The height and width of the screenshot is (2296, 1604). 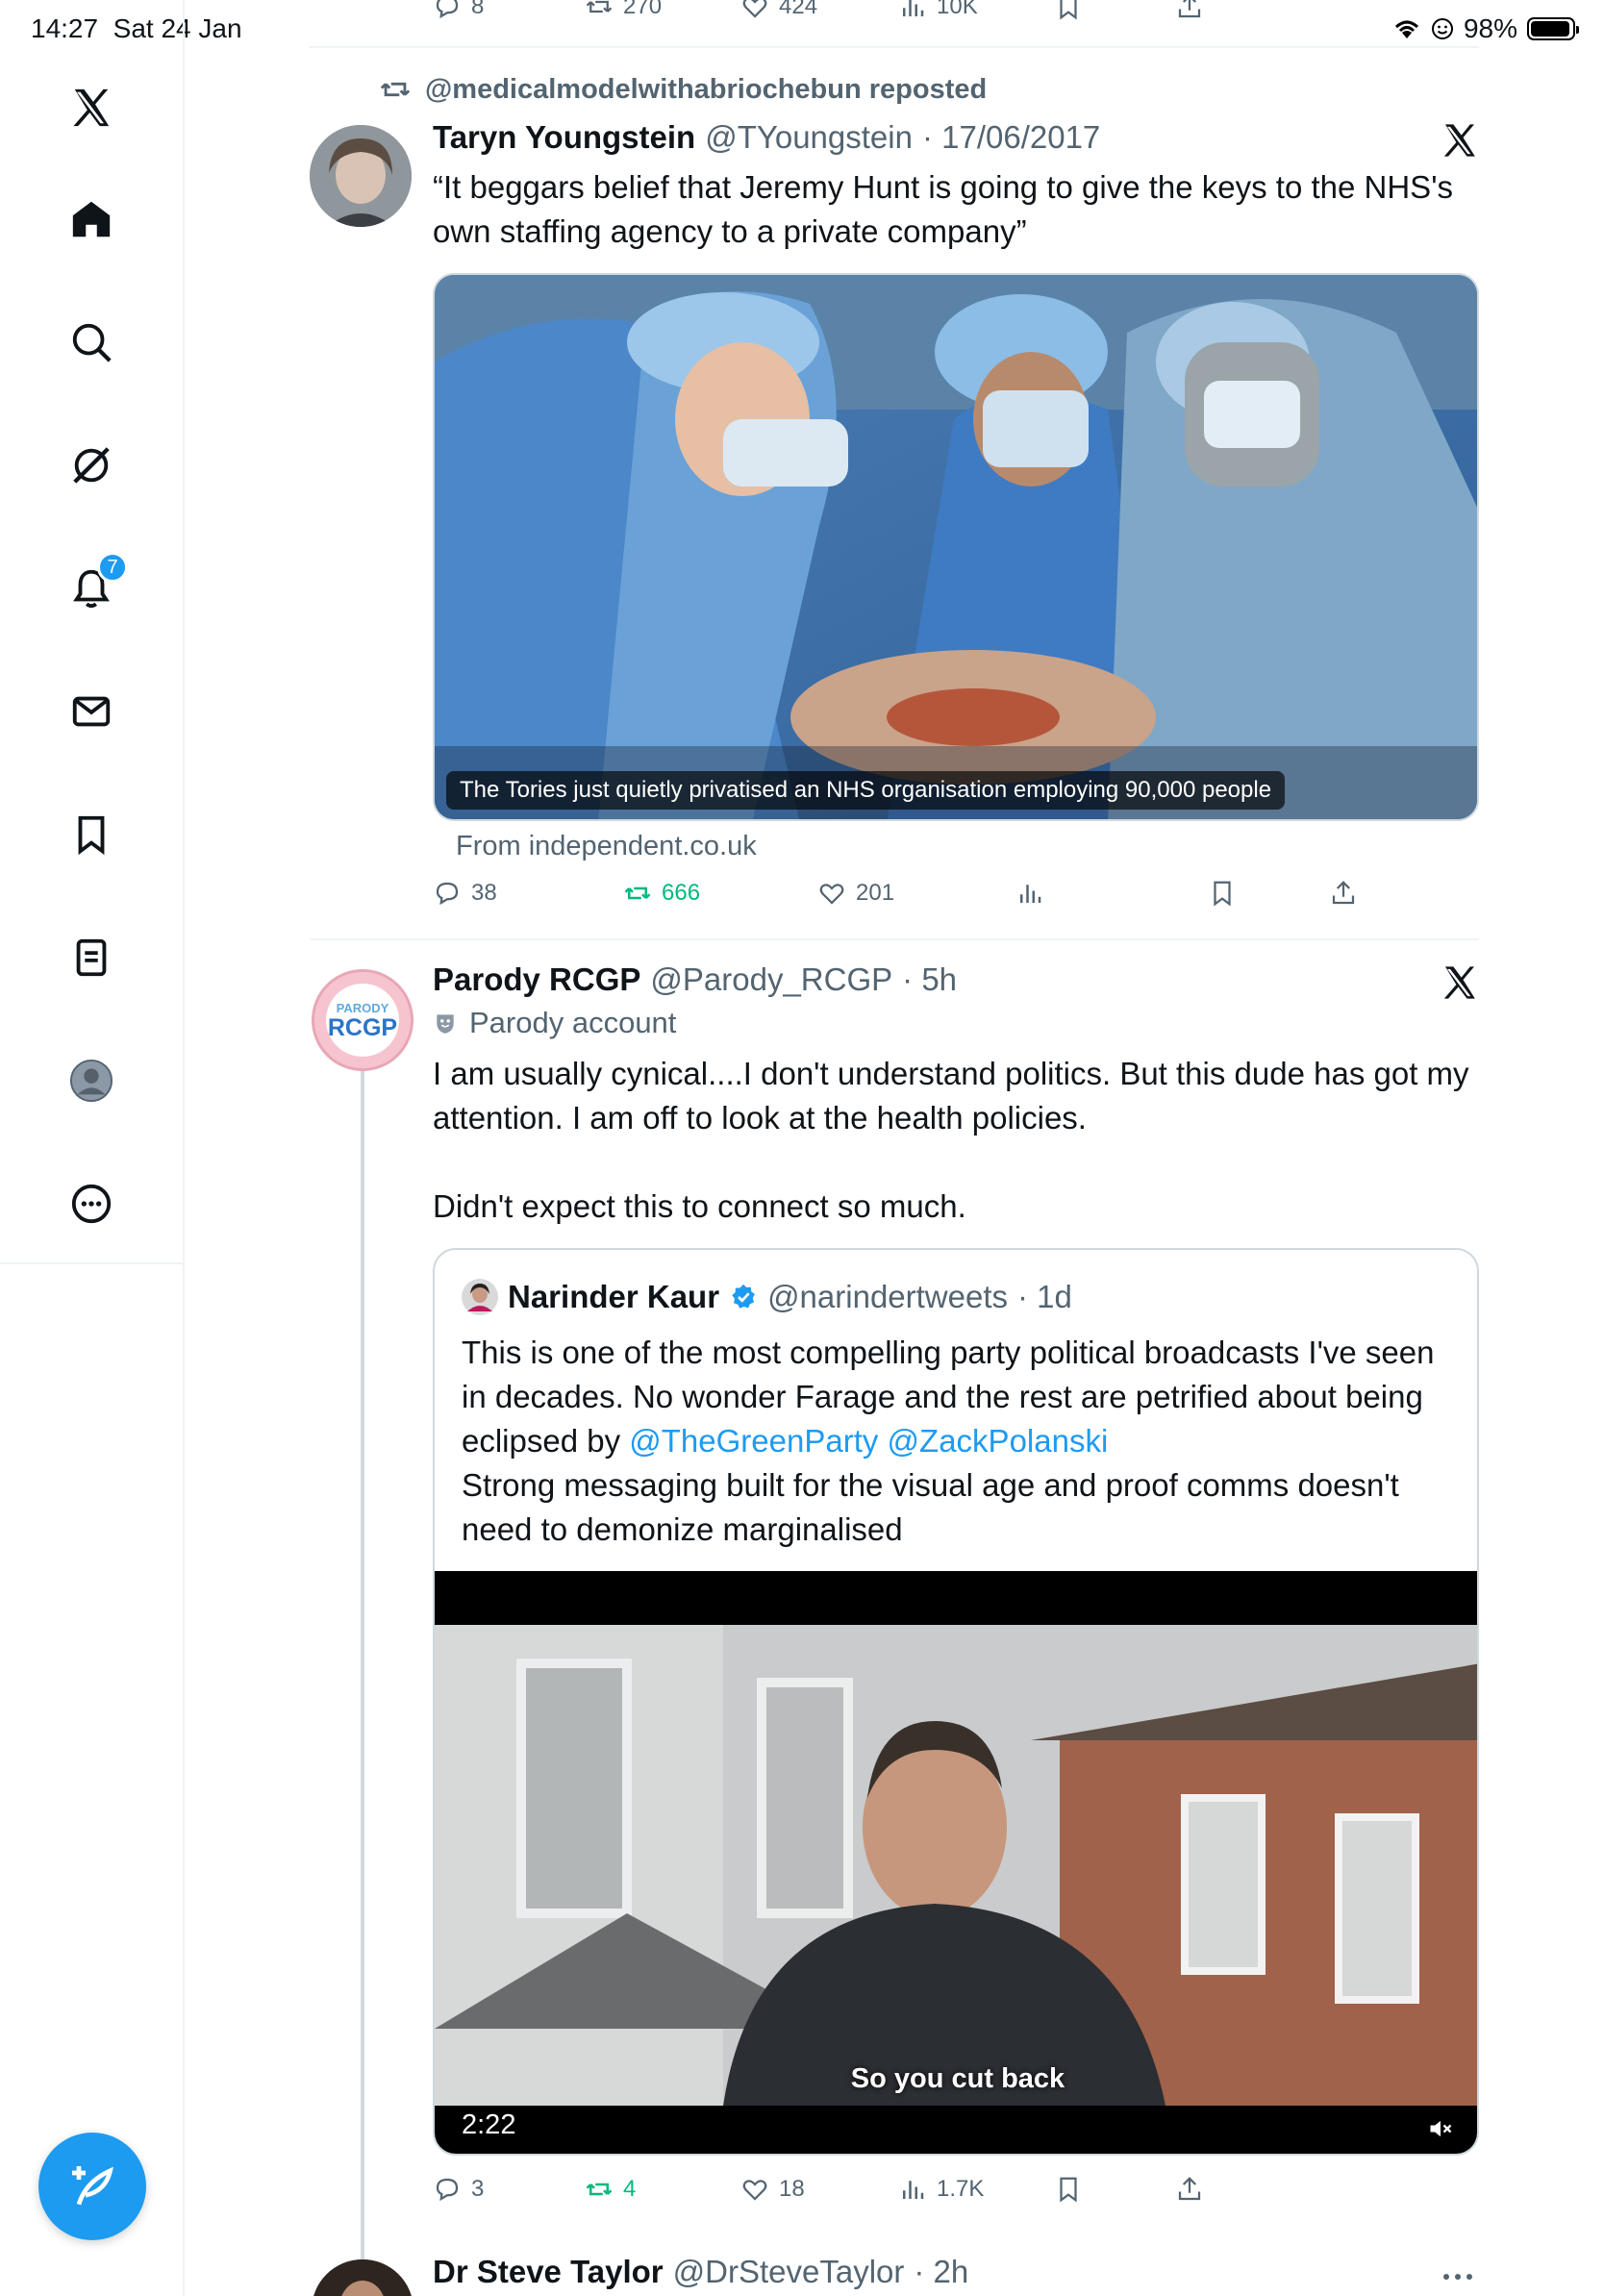 What do you see at coordinates (1011, 137) in the screenshot?
I see `timestamp: · 17/06/2017` at bounding box center [1011, 137].